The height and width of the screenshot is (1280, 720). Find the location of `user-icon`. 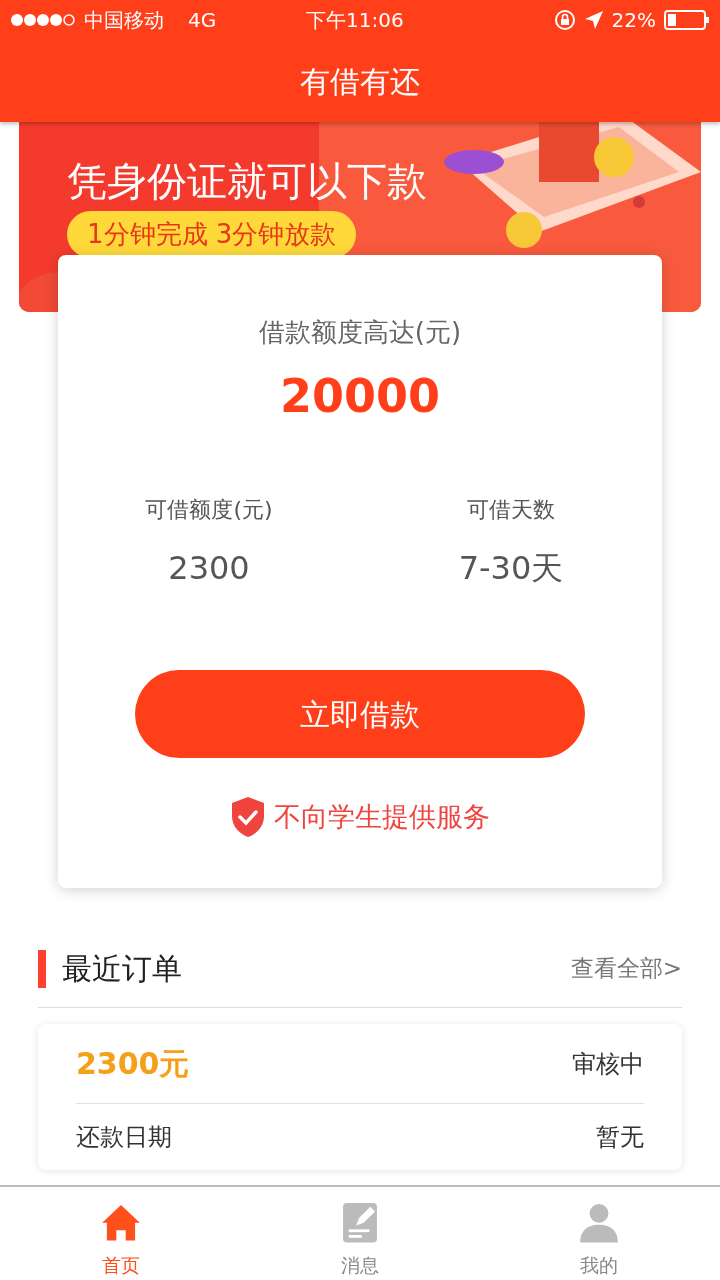

user-icon is located at coordinates (599, 1223).